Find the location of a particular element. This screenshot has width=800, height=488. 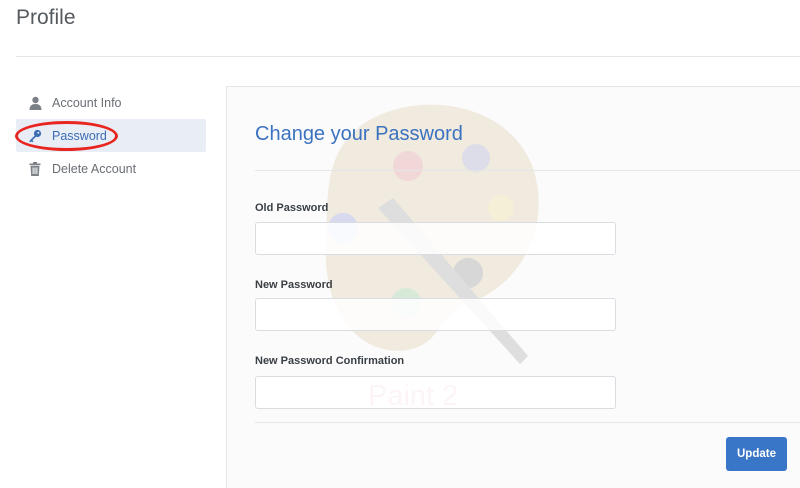

new-password-confirmation-field is located at coordinates (435, 392).